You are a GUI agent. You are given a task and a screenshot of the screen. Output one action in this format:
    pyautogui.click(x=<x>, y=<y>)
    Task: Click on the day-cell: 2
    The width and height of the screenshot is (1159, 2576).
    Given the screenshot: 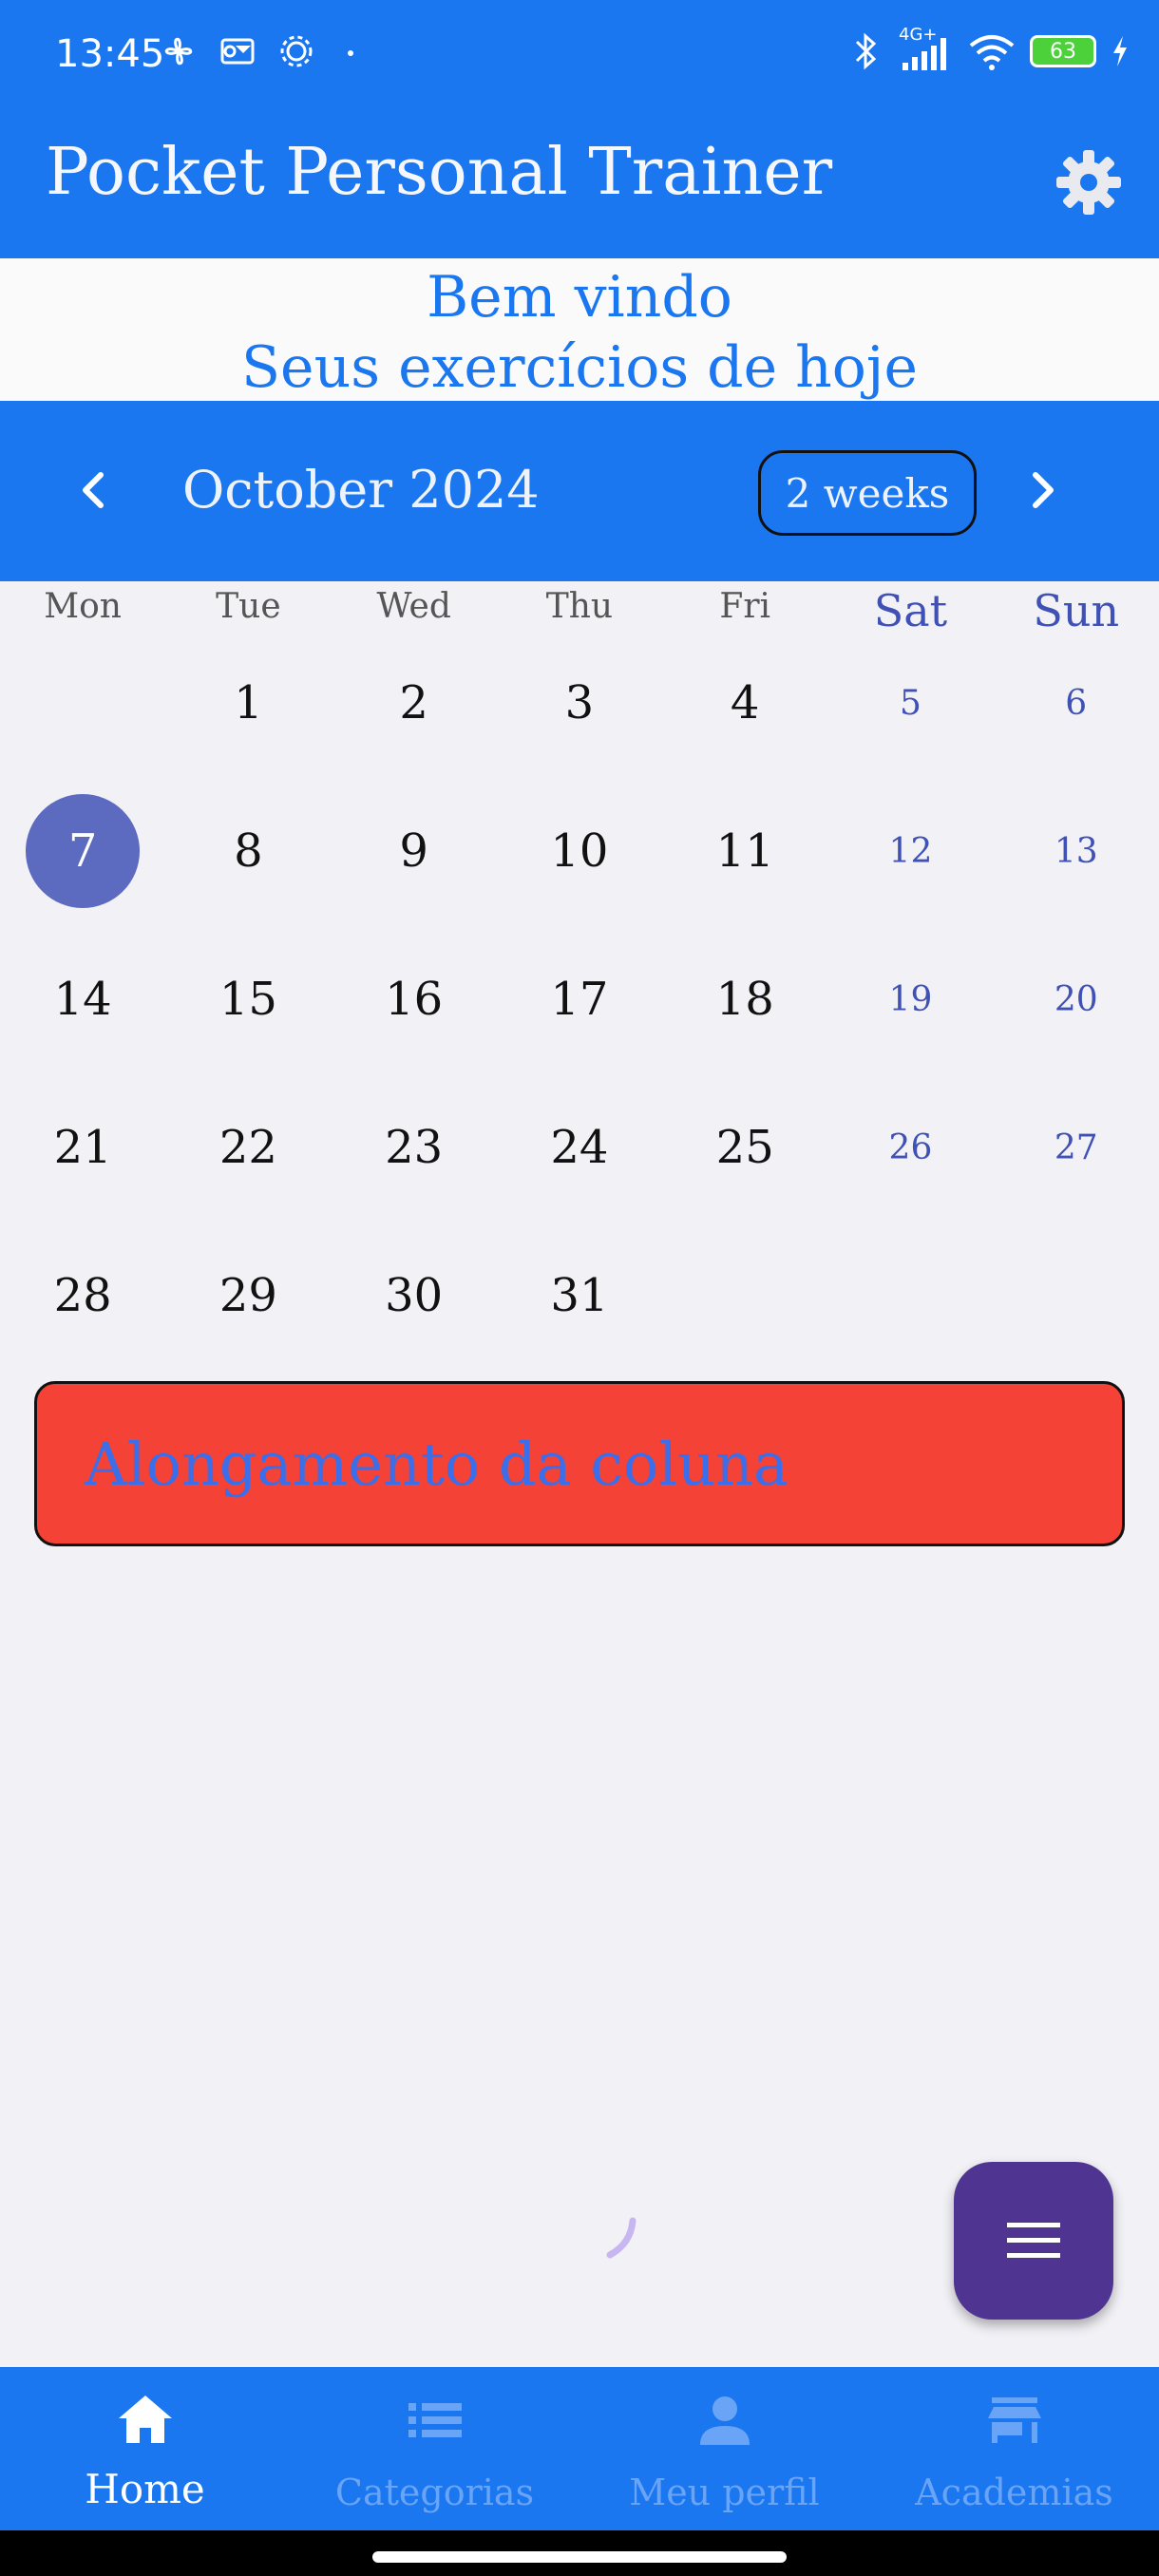 What is the action you would take?
    pyautogui.click(x=414, y=703)
    